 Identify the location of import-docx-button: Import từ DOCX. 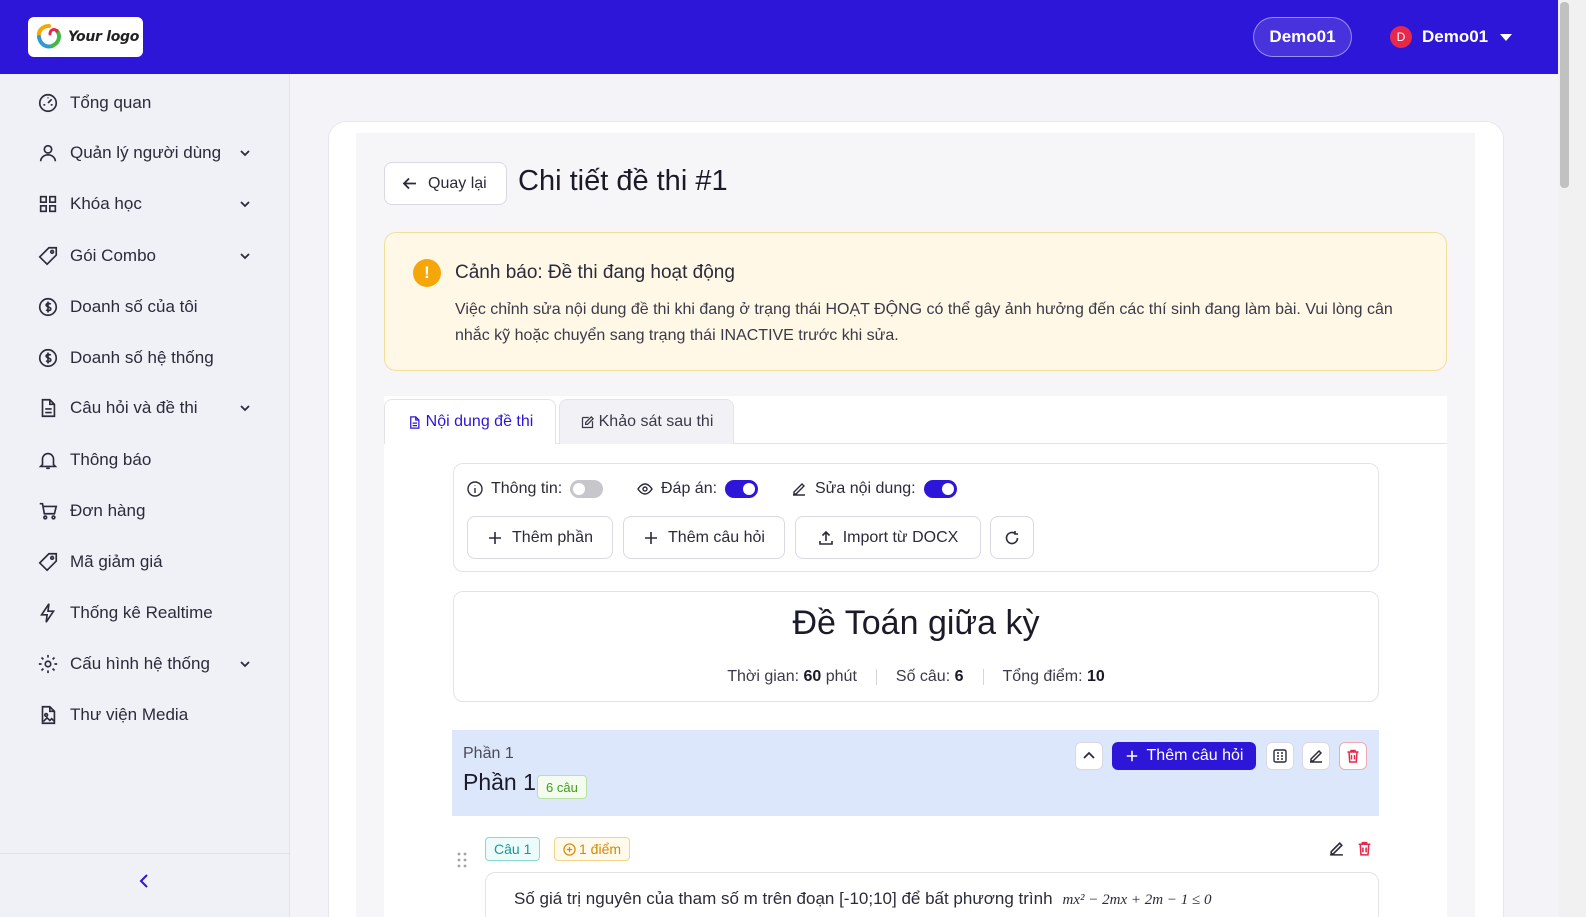
(888, 537).